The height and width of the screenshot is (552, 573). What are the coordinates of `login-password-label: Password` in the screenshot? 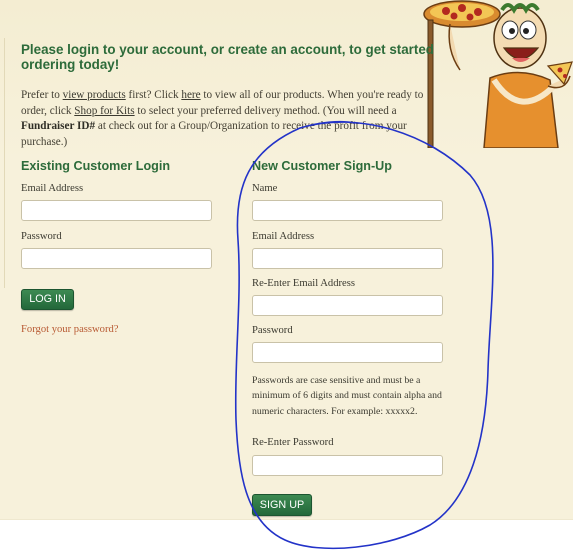 It's located at (41, 236).